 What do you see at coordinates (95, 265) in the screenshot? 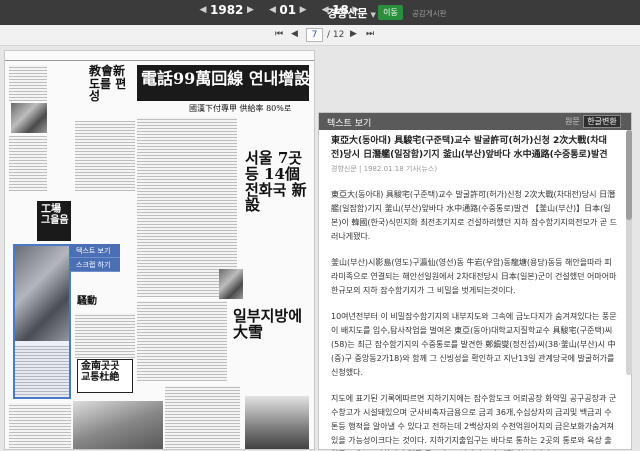
I see `context-menu-scrap: 스크랩 하기` at bounding box center [95, 265].